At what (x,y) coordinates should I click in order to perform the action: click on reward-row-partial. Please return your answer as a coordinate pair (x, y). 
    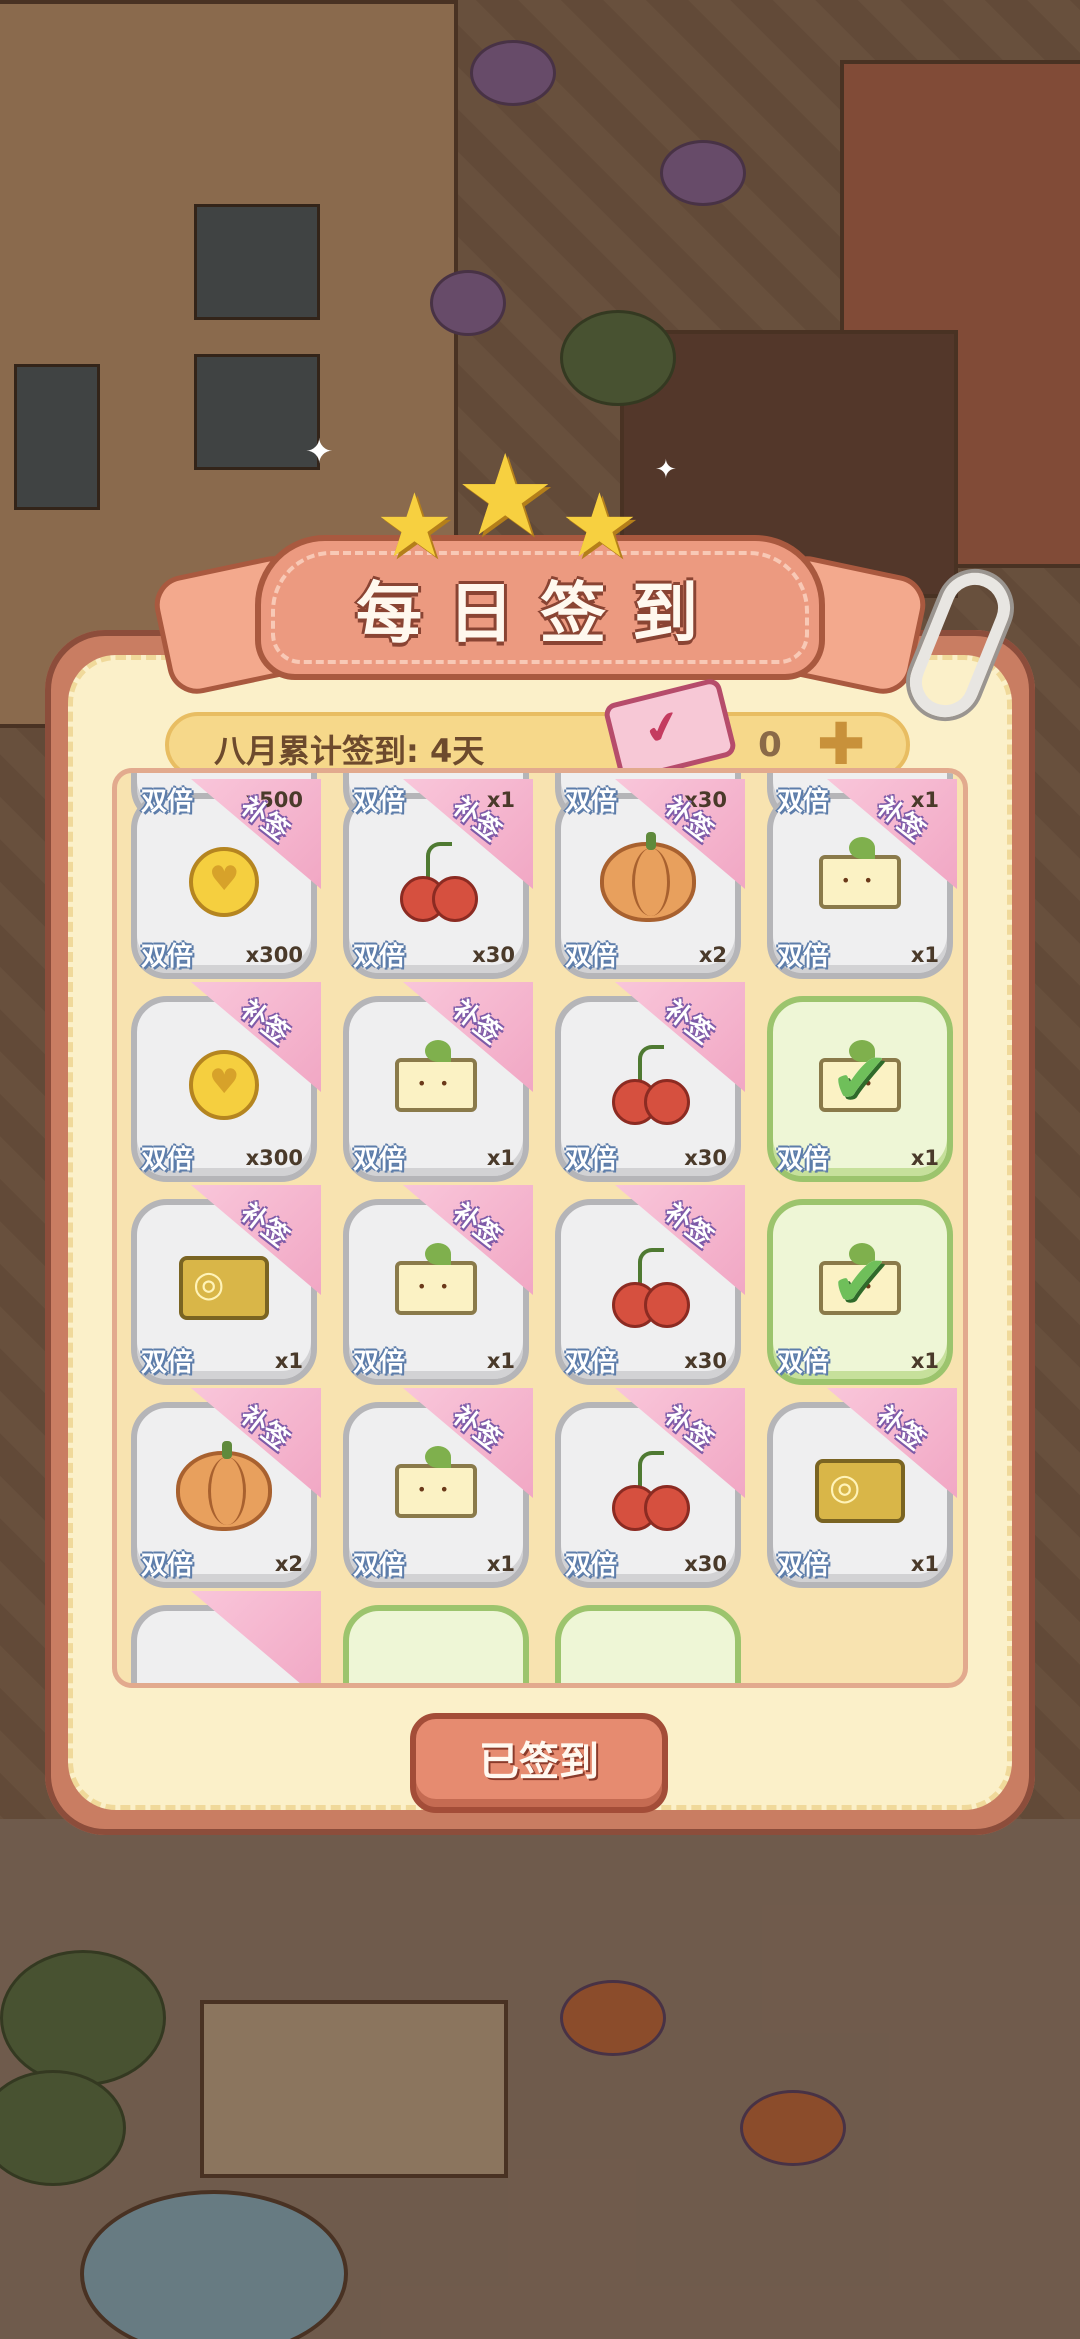
    Looking at the image, I should click on (546, 1637).